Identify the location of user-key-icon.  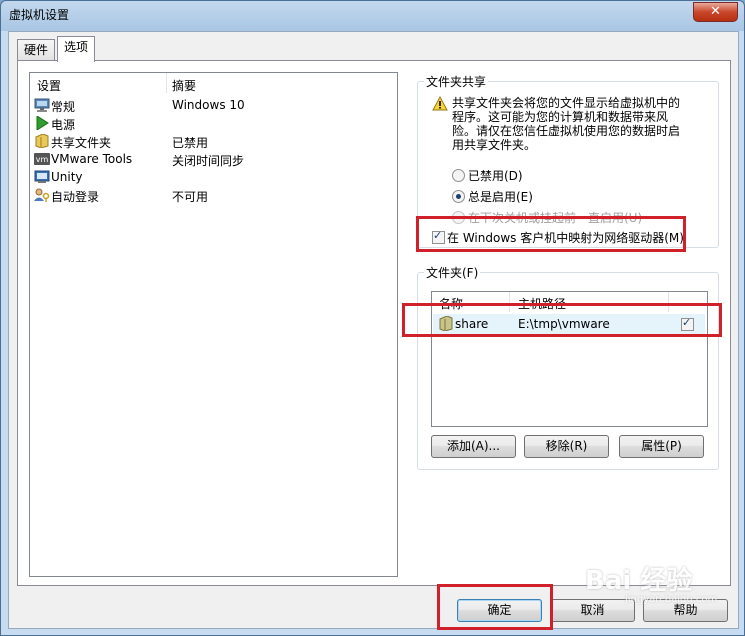
(42, 195).